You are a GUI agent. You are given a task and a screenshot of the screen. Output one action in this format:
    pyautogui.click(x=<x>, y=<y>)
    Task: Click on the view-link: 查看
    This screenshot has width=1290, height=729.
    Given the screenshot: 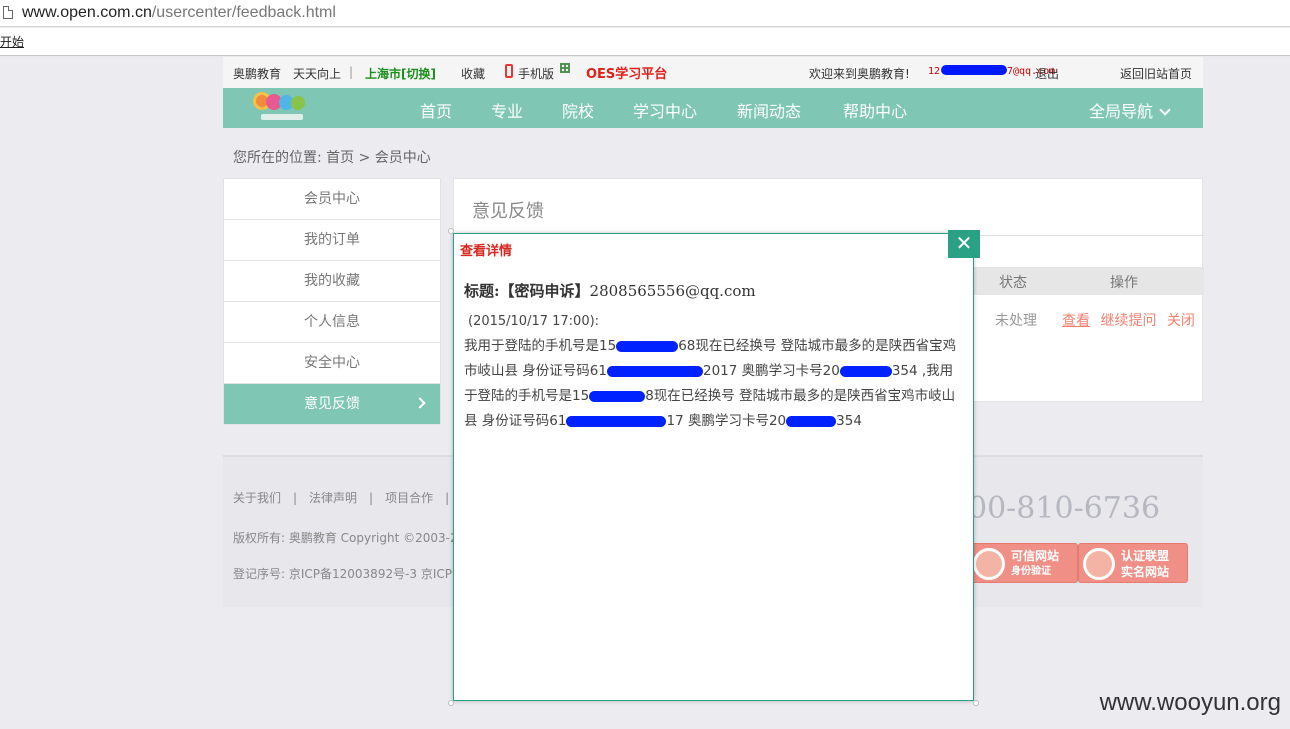 What is the action you would take?
    pyautogui.click(x=1076, y=321)
    